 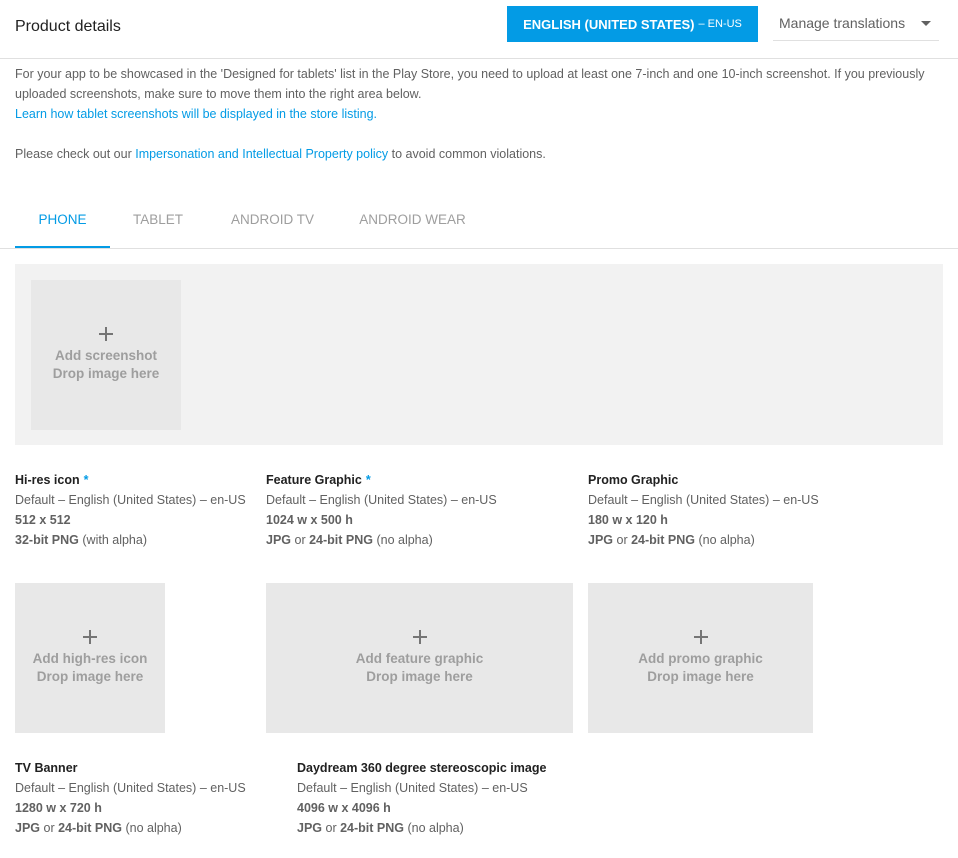 I want to click on dropzone-label: Add feature graphic, so click(x=419, y=658).